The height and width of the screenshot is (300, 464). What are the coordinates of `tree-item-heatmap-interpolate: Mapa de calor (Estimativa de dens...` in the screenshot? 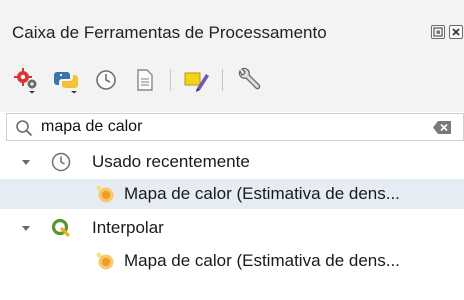 It's located at (232, 261).